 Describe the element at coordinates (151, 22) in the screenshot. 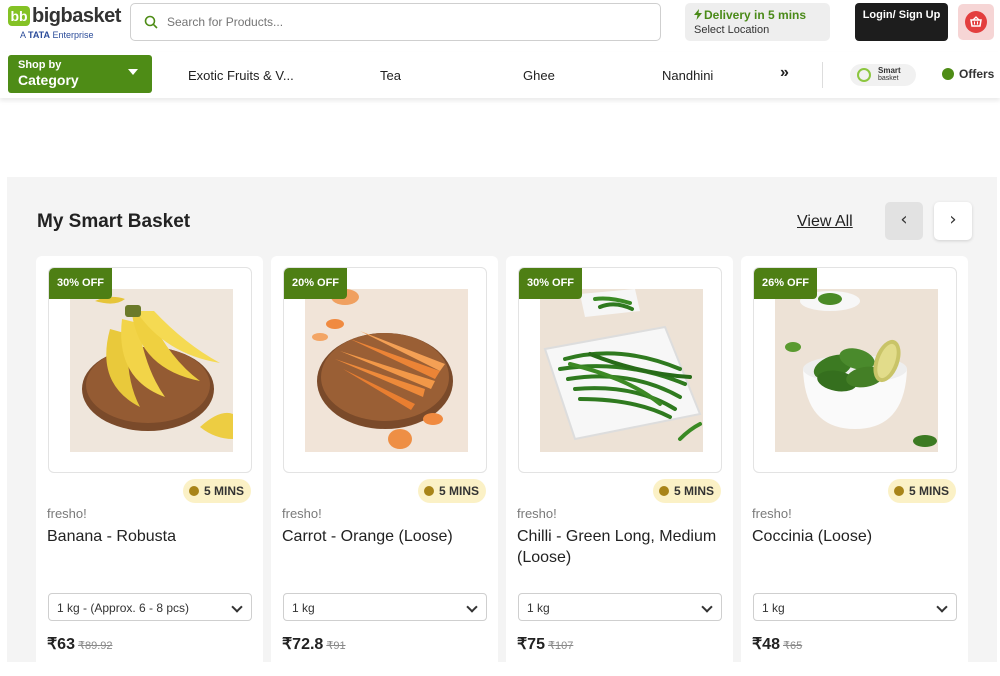

I see `search-icon` at that location.